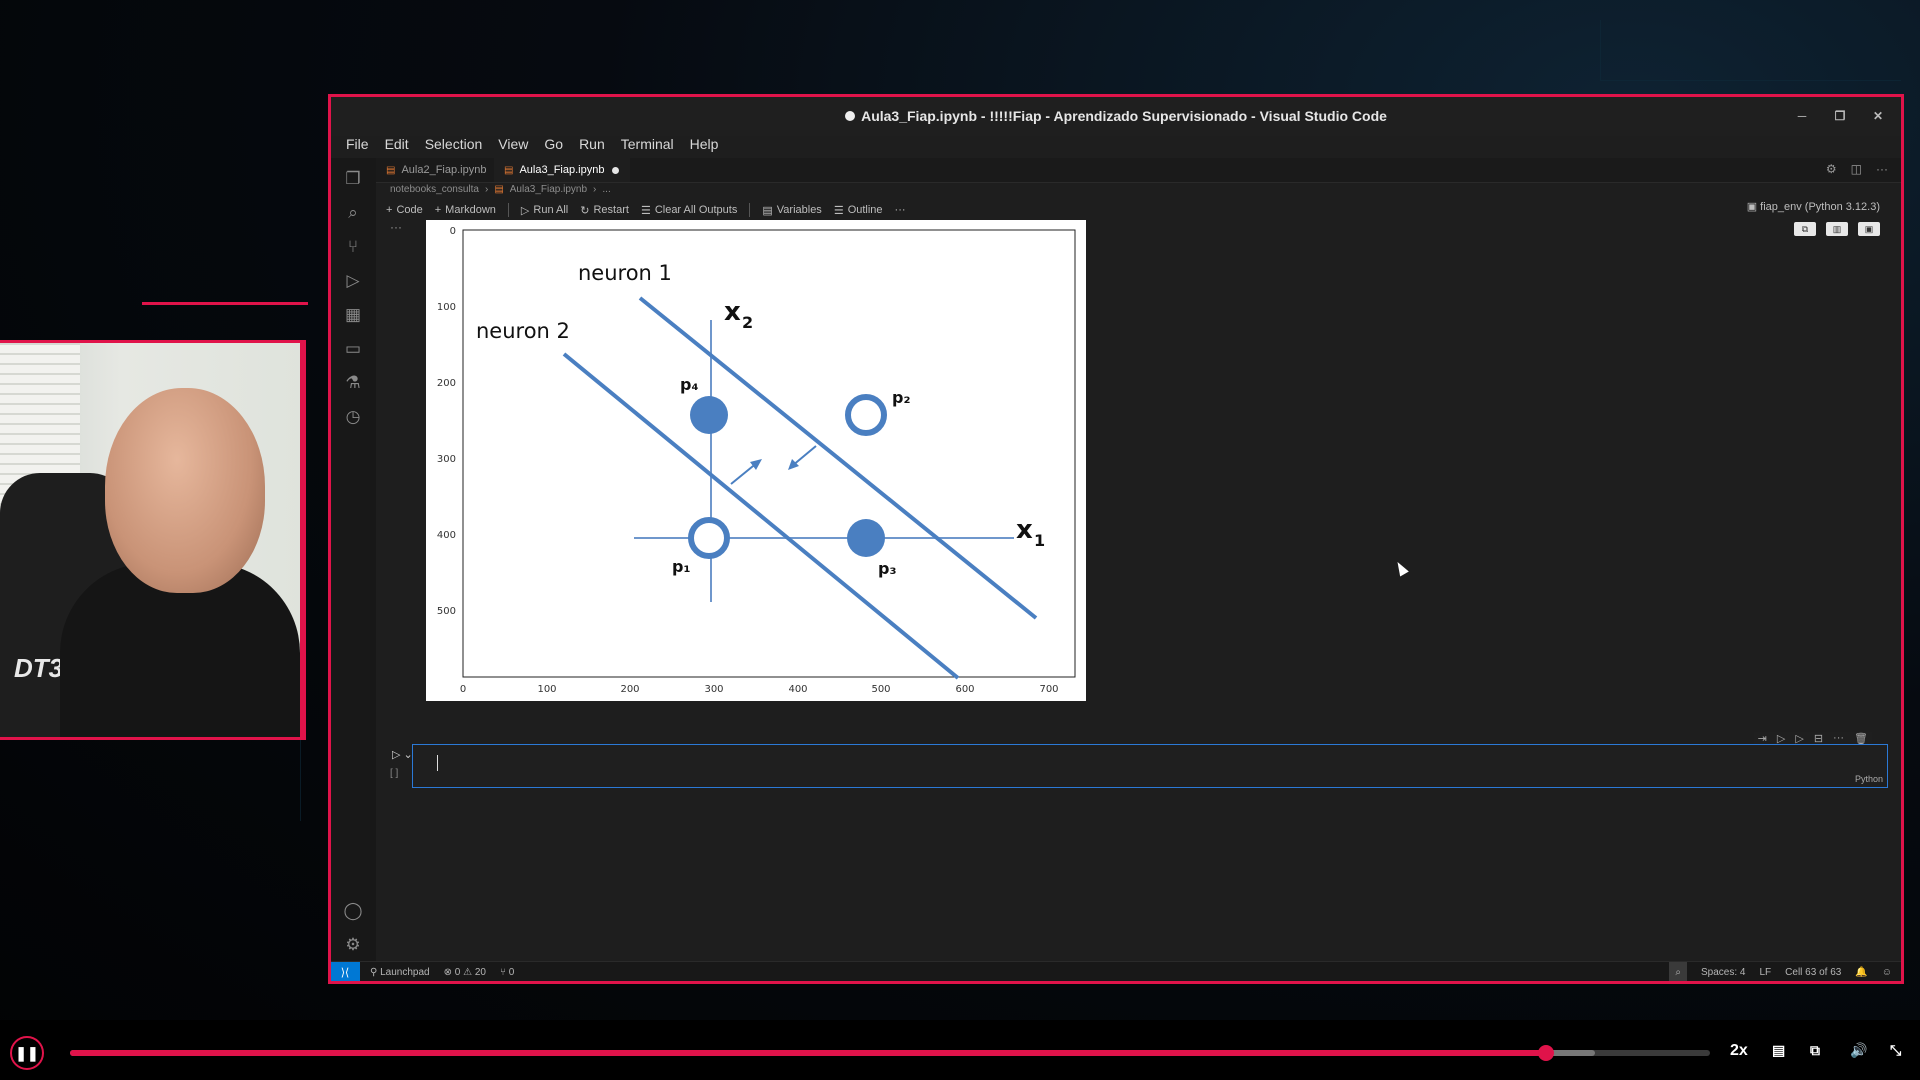 Image resolution: width=1920 pixels, height=1080 pixels. Describe the element at coordinates (1895, 1050) in the screenshot. I see `exit-fullscreen-icon: ⤡` at that location.